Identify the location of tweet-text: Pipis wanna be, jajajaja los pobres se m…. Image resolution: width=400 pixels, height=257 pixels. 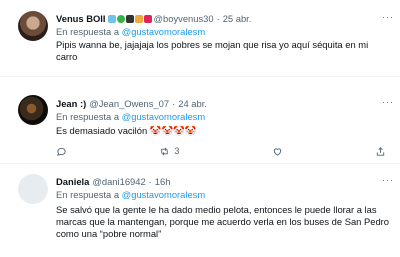
(212, 50).